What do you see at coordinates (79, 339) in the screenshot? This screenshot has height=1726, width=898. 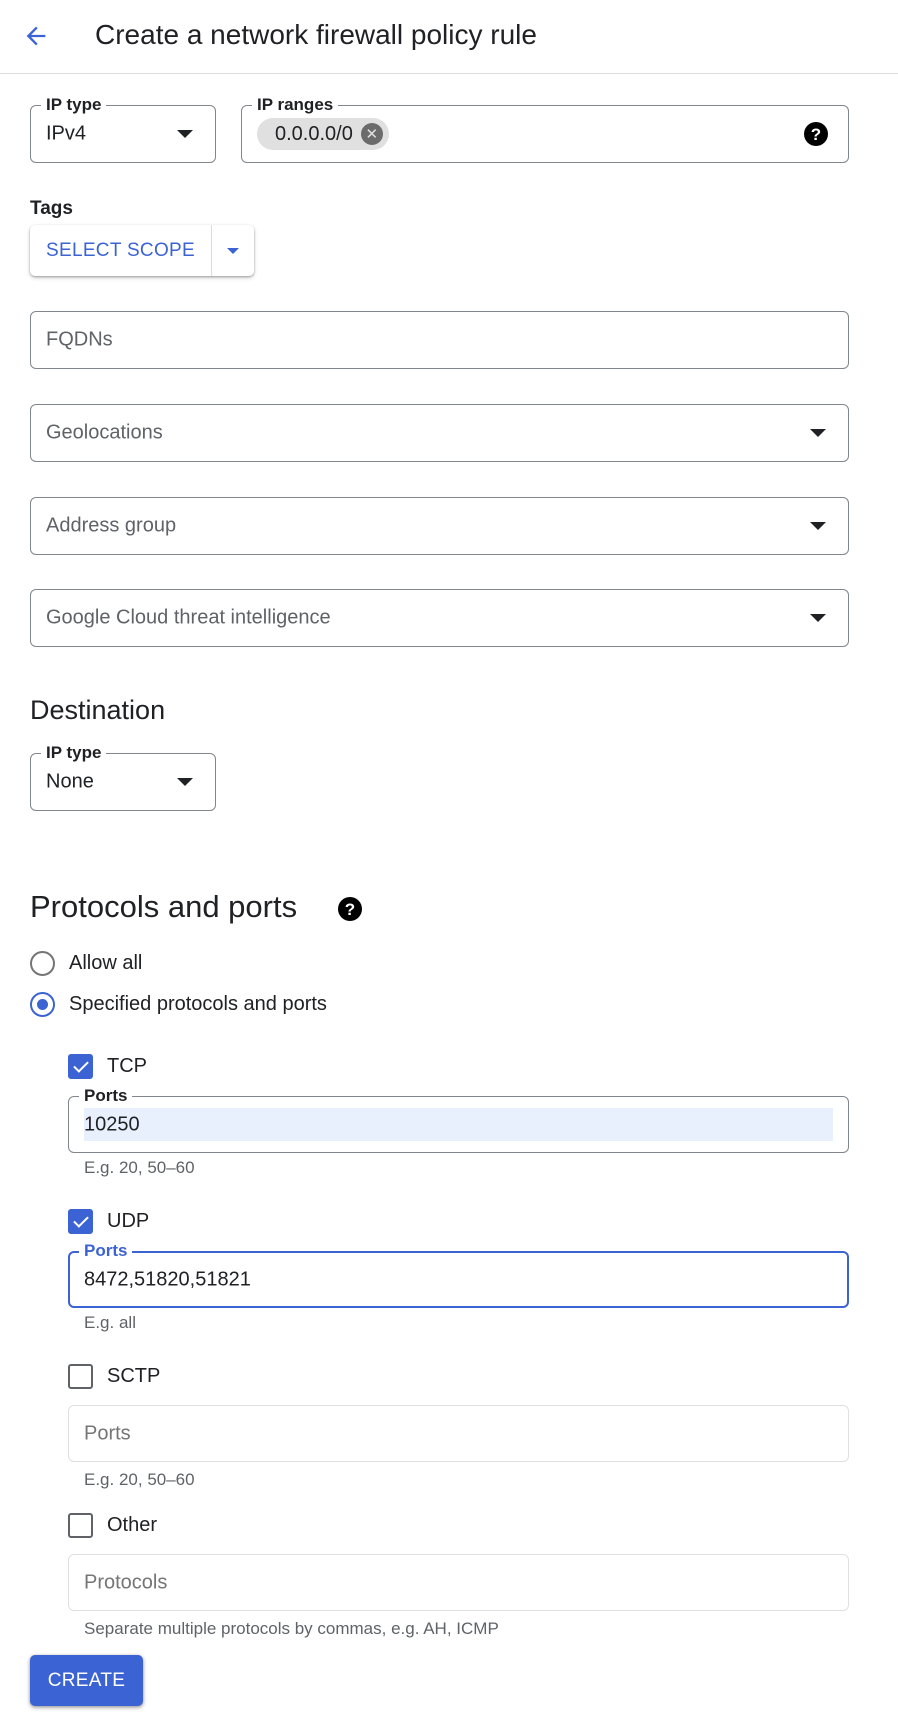 I see `fqdns-placeholder: FQDNs` at bounding box center [79, 339].